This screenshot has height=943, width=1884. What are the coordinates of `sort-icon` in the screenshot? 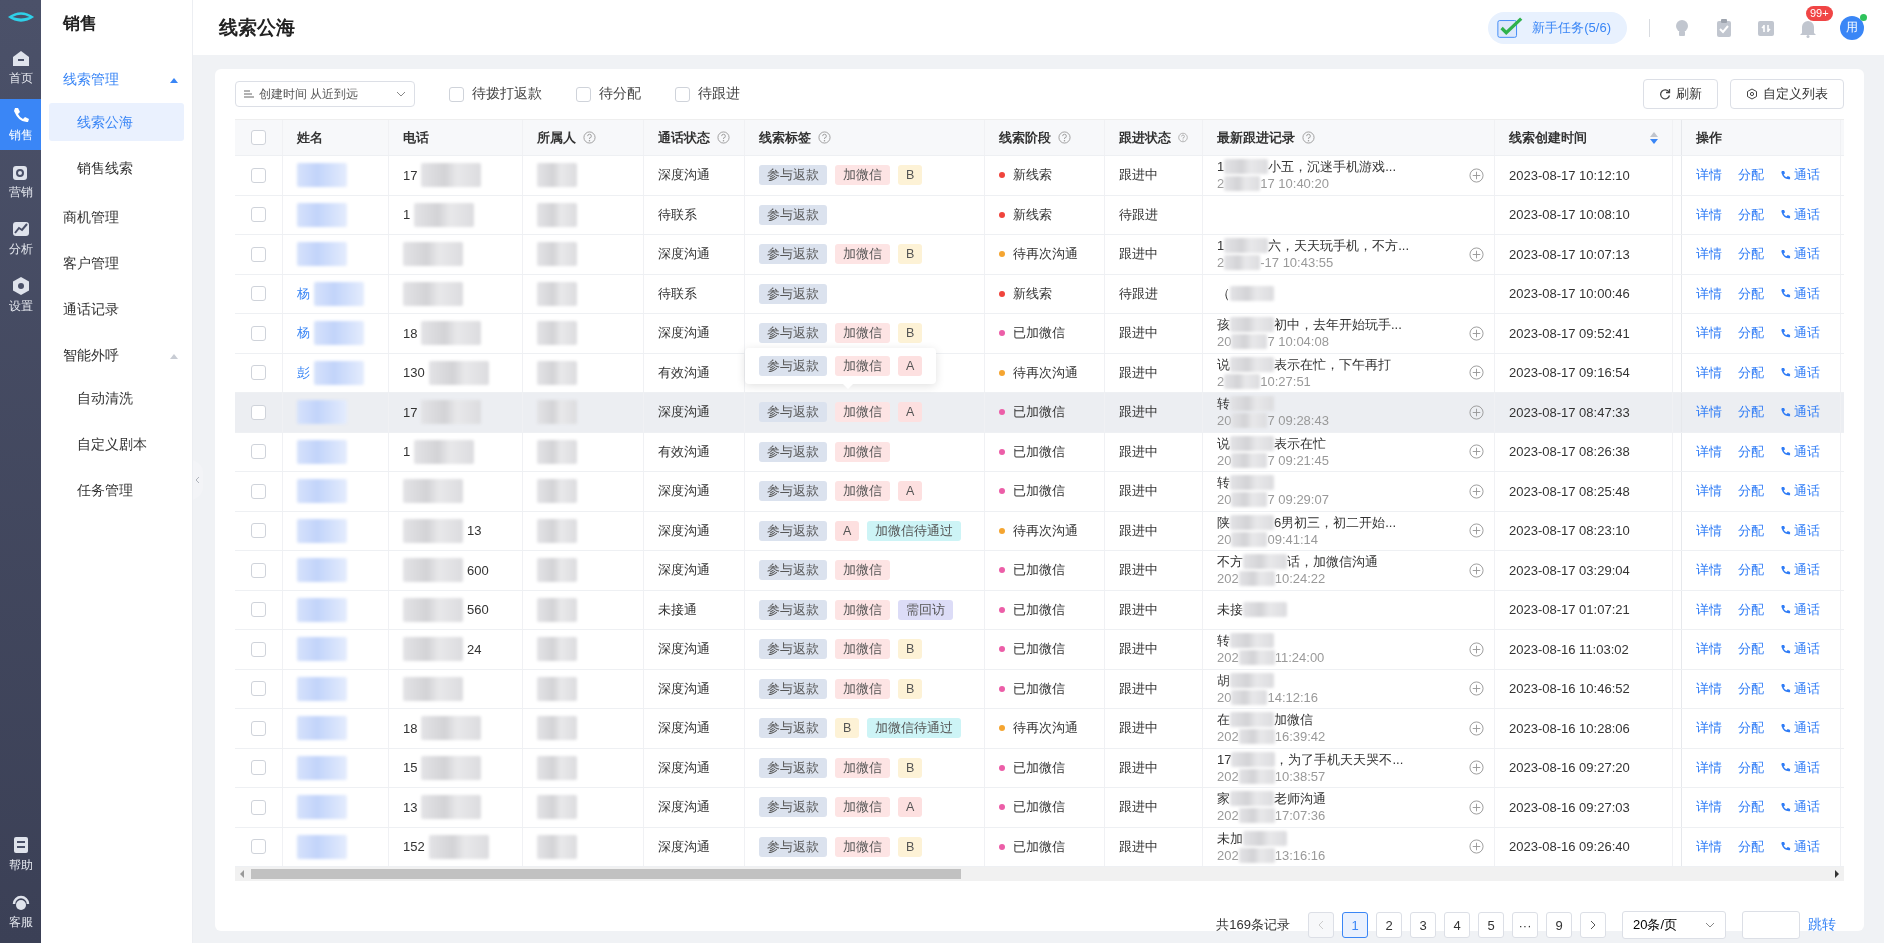 It's located at (1654, 137).